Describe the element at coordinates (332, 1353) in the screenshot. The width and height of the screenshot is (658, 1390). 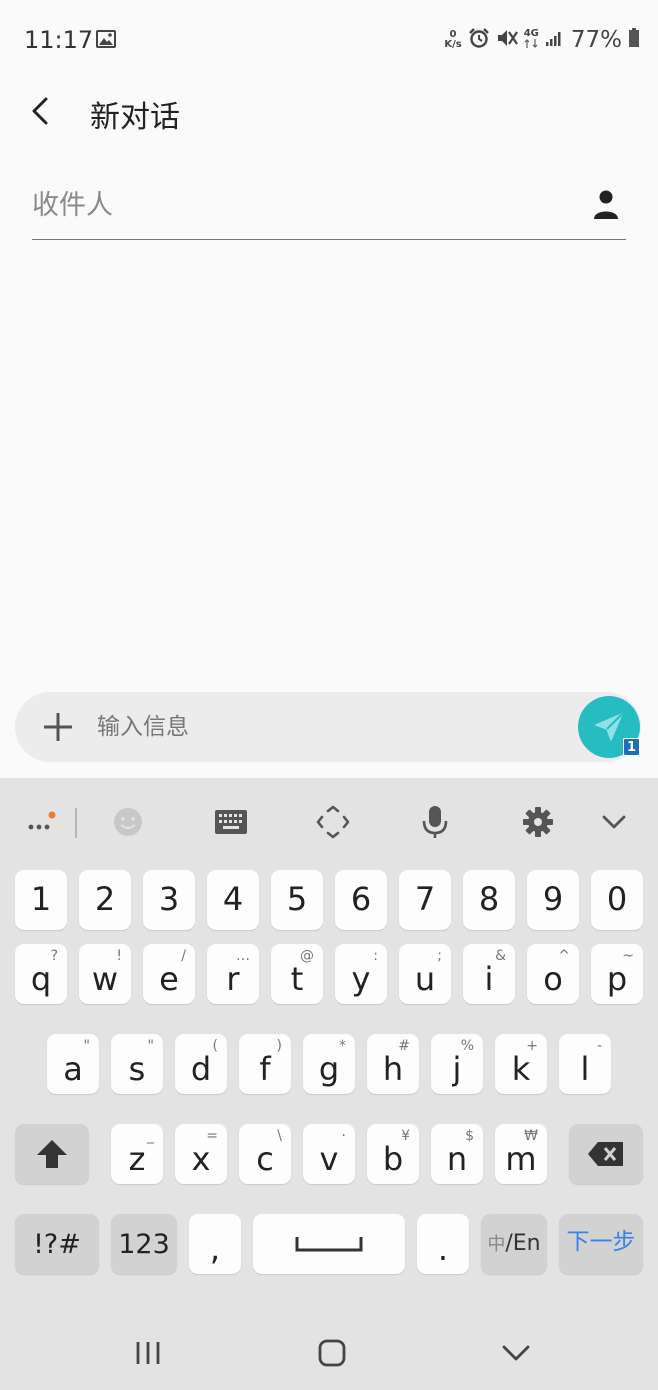
I see `home-button` at that location.